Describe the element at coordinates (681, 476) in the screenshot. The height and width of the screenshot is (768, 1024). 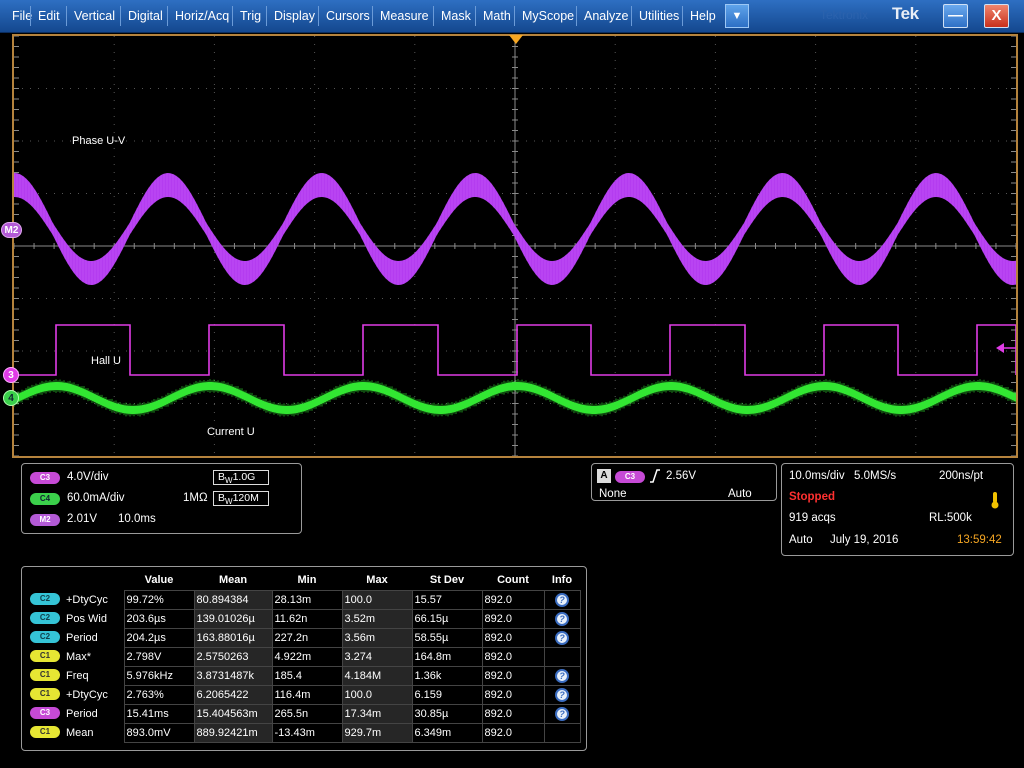
I see `trigger-level: 2.56V` at that location.